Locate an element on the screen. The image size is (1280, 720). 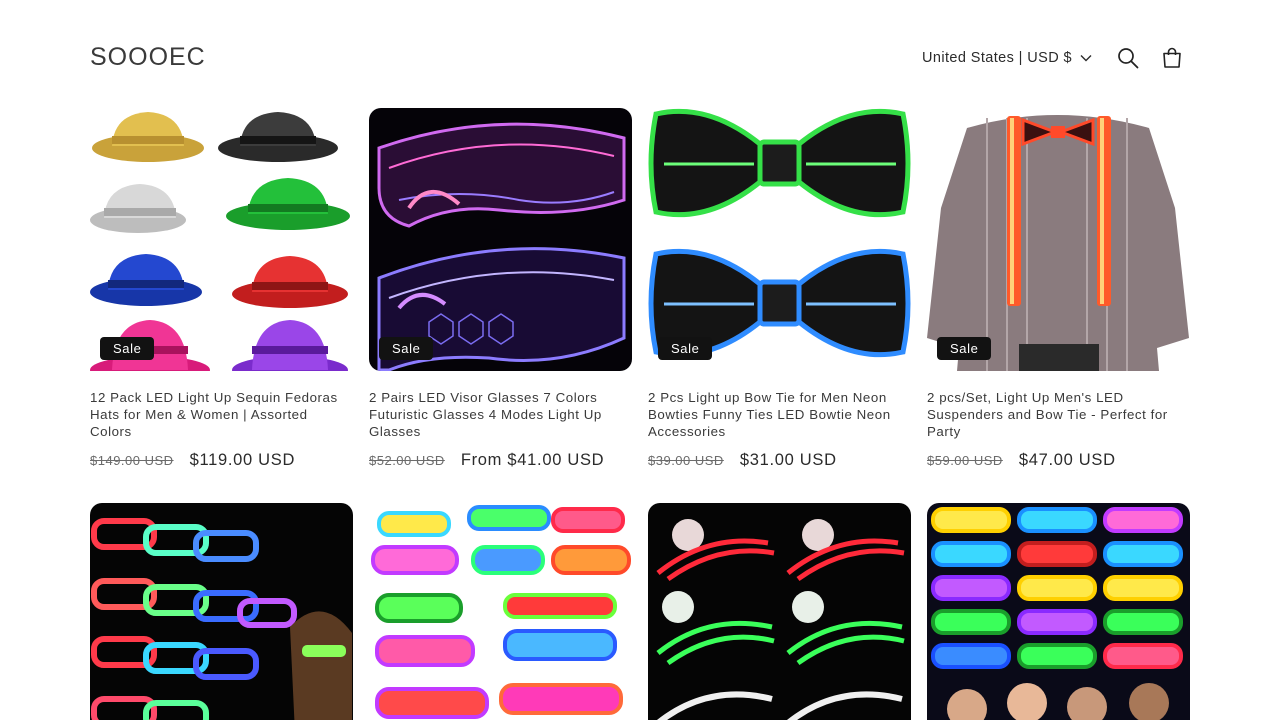
product-image-bow-ties: Sale is located at coordinates (779, 239).